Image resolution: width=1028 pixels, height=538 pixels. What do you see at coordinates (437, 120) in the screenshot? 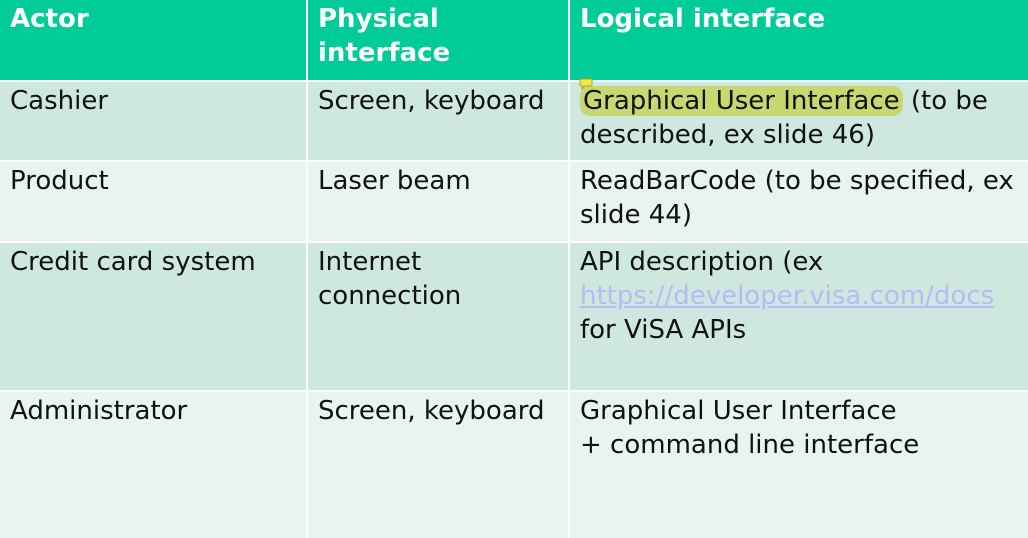
I see `row-cashier-physical: Screen, keyboard` at bounding box center [437, 120].